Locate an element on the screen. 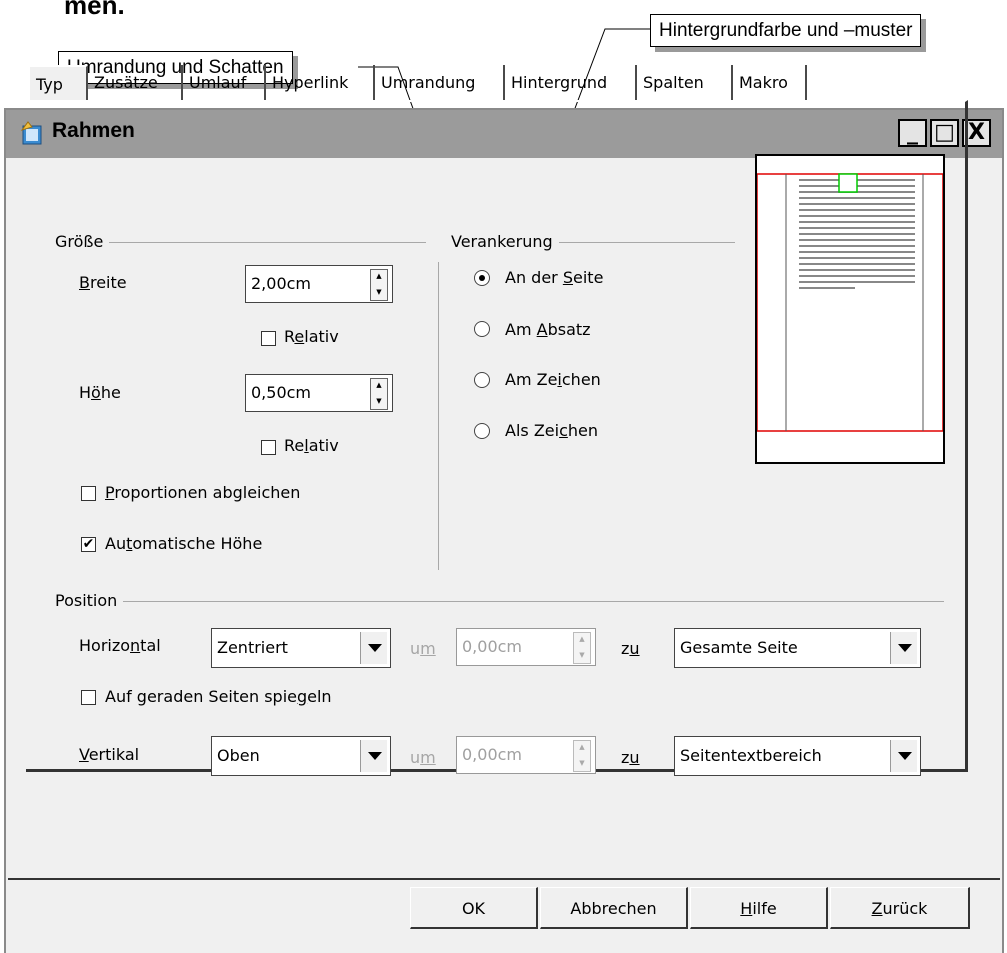 This screenshot has height=953, width=1007. width-spin-arrows: ▲ ▼ is located at coordinates (379, 285).